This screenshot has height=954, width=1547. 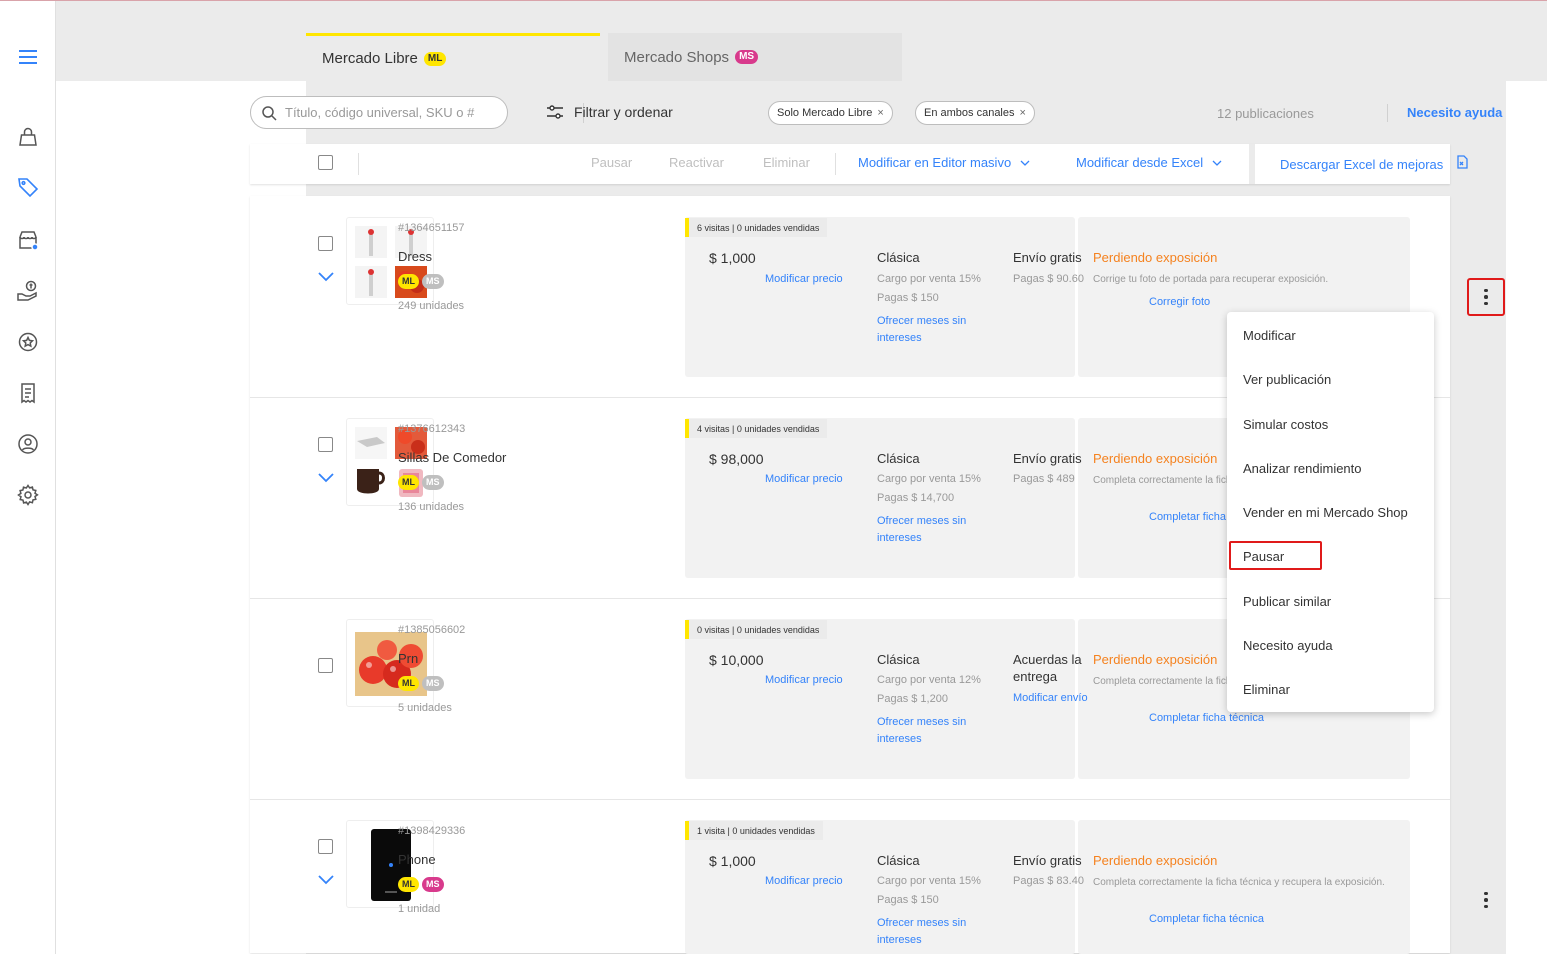 I want to click on filter-label: Filtrar y ordenar, so click(x=623, y=112).